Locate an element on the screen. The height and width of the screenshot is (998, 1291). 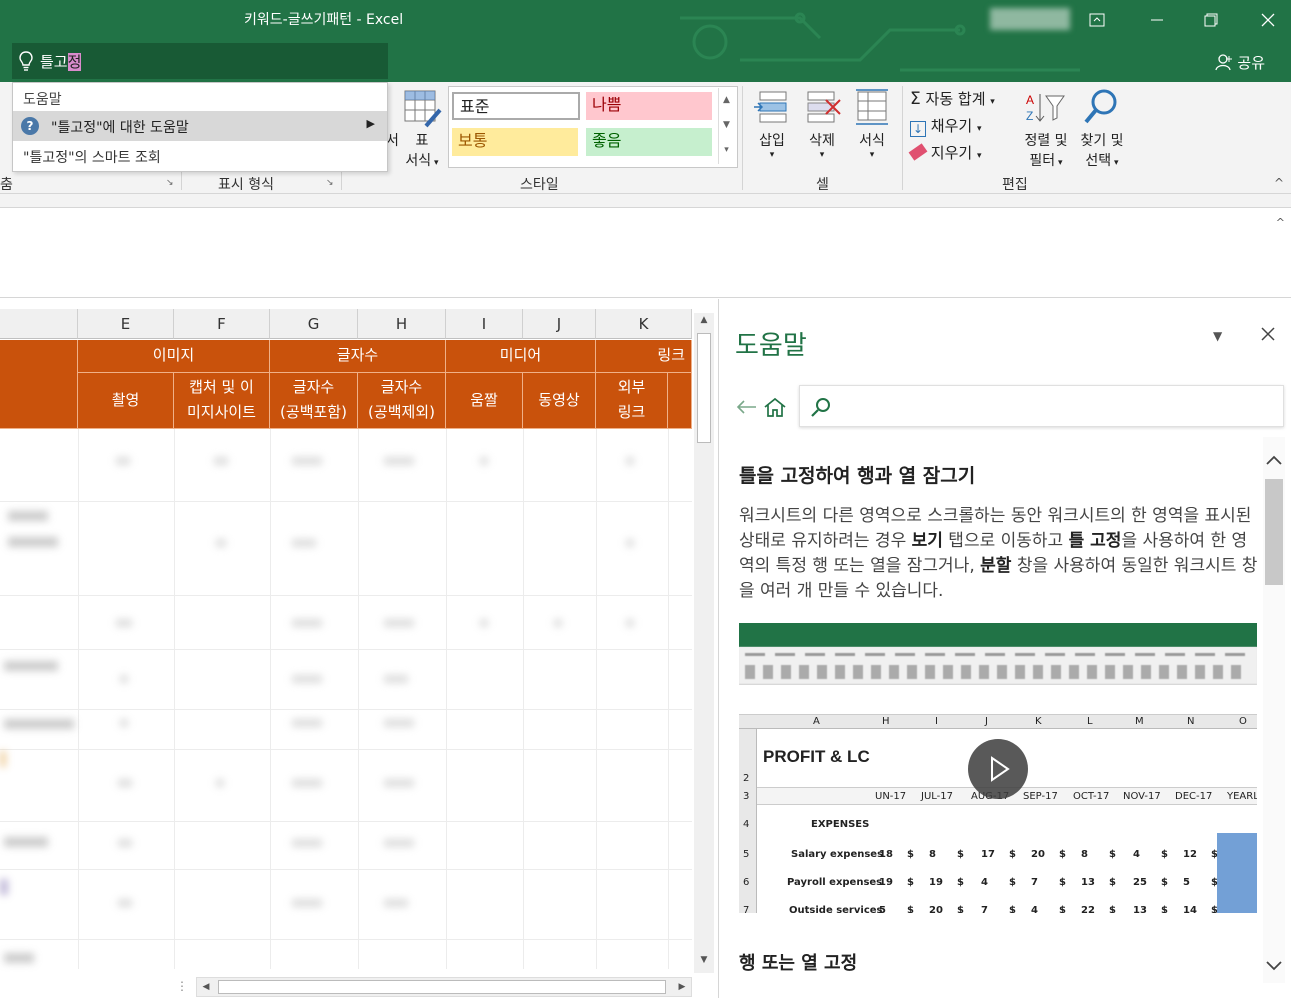
column-header-k: K is located at coordinates (644, 324).